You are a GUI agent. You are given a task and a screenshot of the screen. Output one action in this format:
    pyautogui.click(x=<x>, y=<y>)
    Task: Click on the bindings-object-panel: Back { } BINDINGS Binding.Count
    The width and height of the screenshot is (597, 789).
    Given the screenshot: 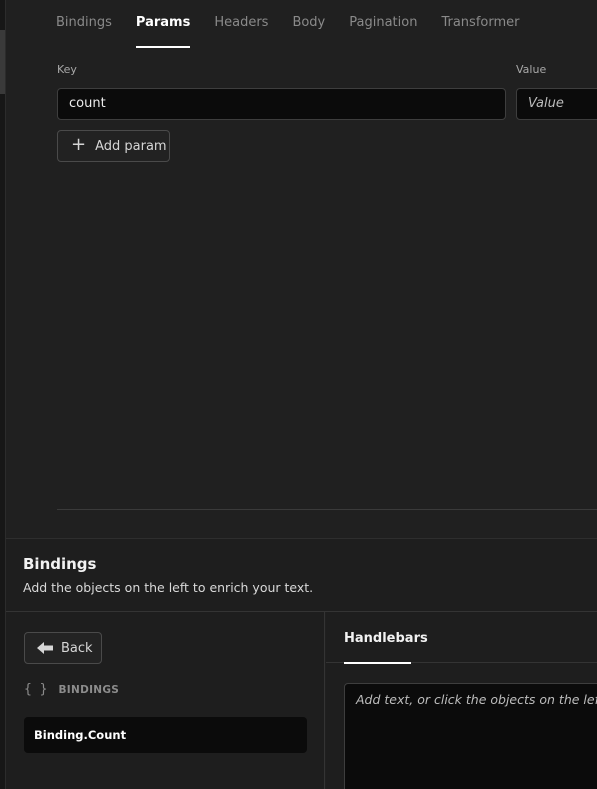 What is the action you would take?
    pyautogui.click(x=165, y=700)
    